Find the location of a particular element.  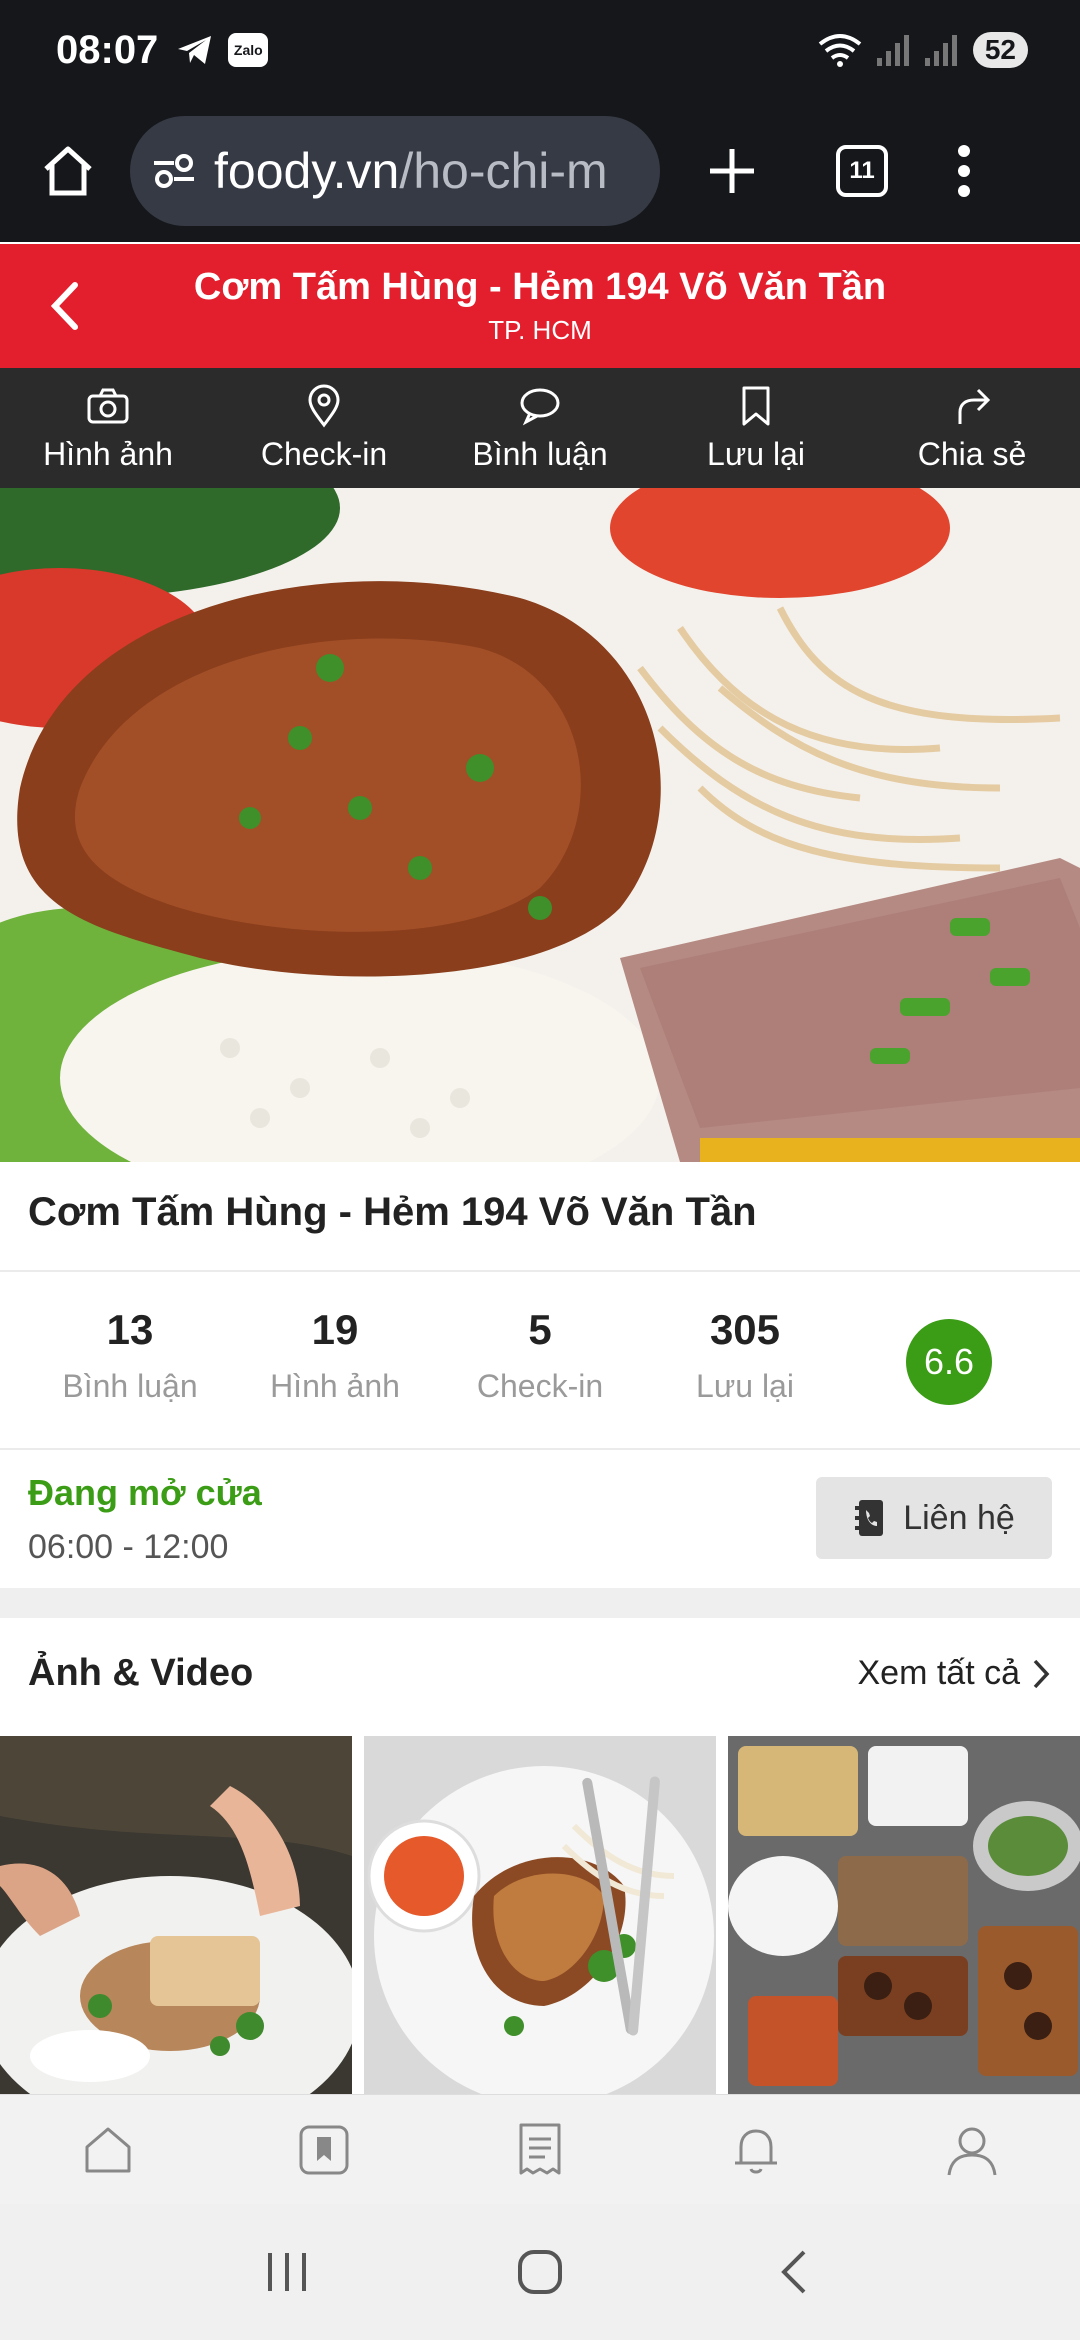

see-all-link: Xem tất cả is located at coordinates (953, 1673).